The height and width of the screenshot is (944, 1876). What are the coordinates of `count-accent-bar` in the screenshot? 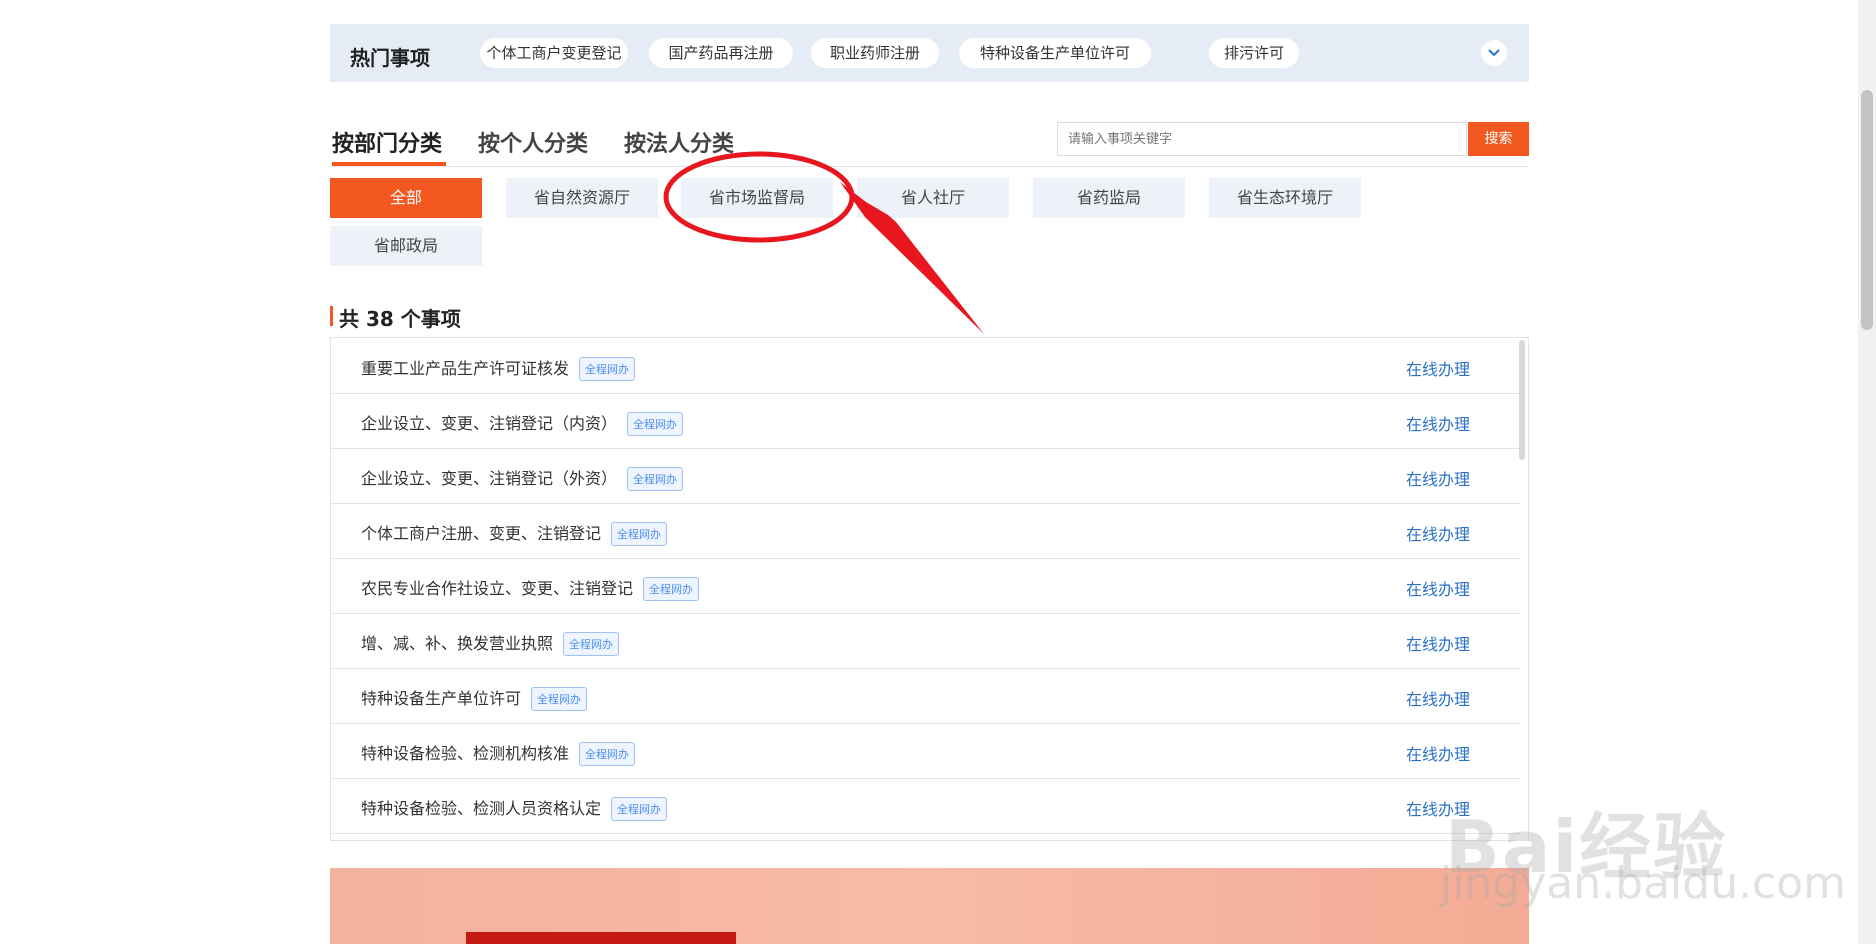 It's located at (331, 316).